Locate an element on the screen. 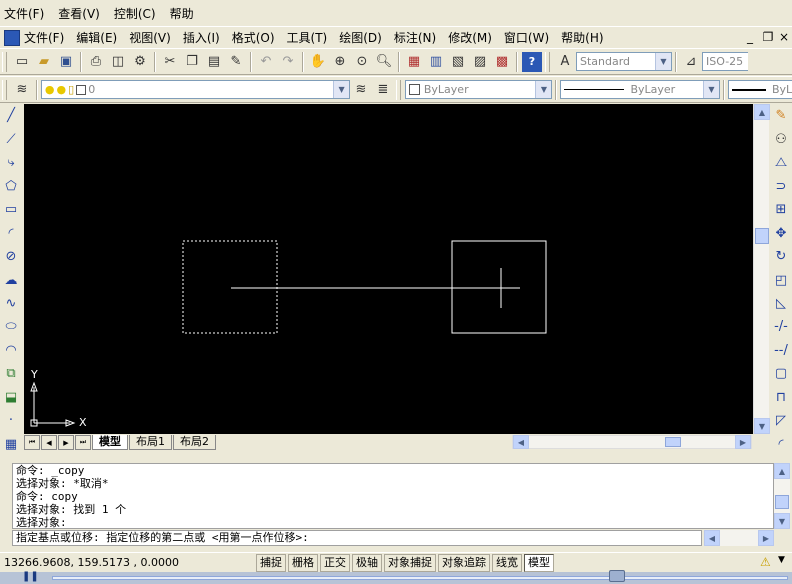  restore-button: ❐ is located at coordinates (768, 37).